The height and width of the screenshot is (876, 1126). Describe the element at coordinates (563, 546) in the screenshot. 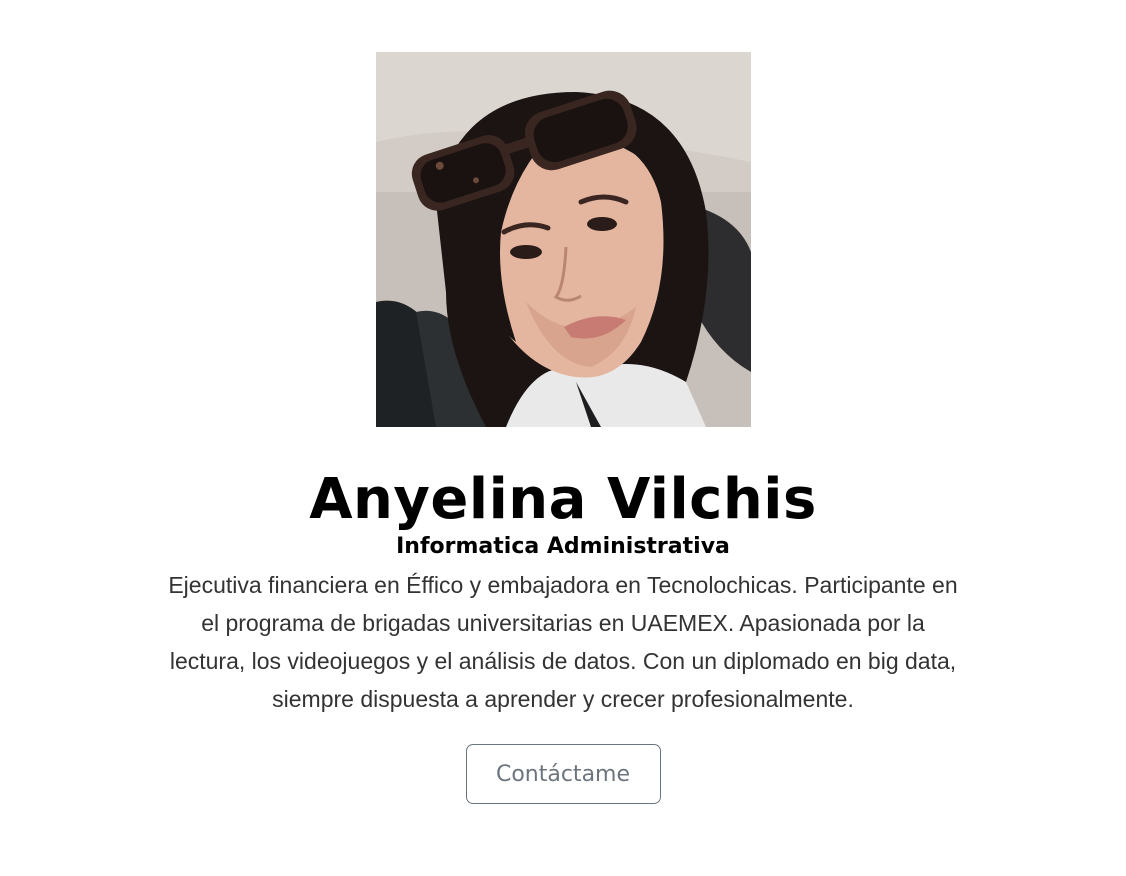

I see `profile-career: Informatica Administrativa` at that location.